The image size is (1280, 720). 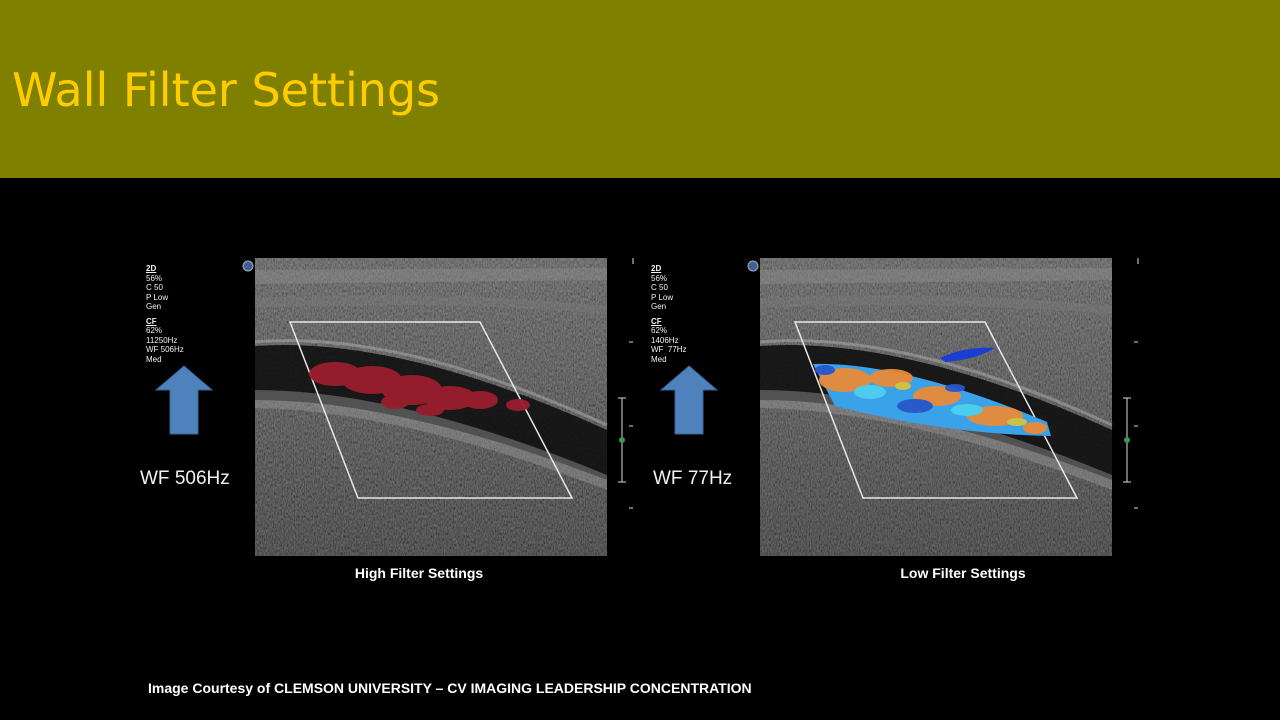 I want to click on caption-high-filter: High Filter Settings, so click(x=419, y=573).